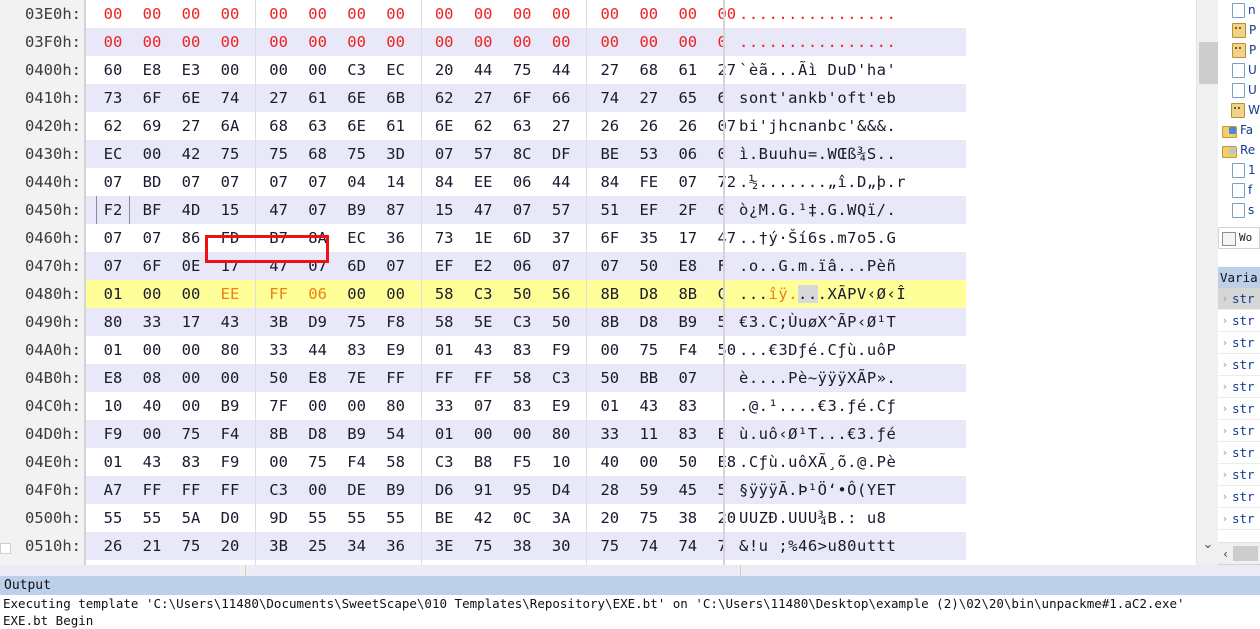  Describe the element at coordinates (845, 126) in the screenshot. I see `ascii-column: bi'jhcnanbc'&&&.` at that location.